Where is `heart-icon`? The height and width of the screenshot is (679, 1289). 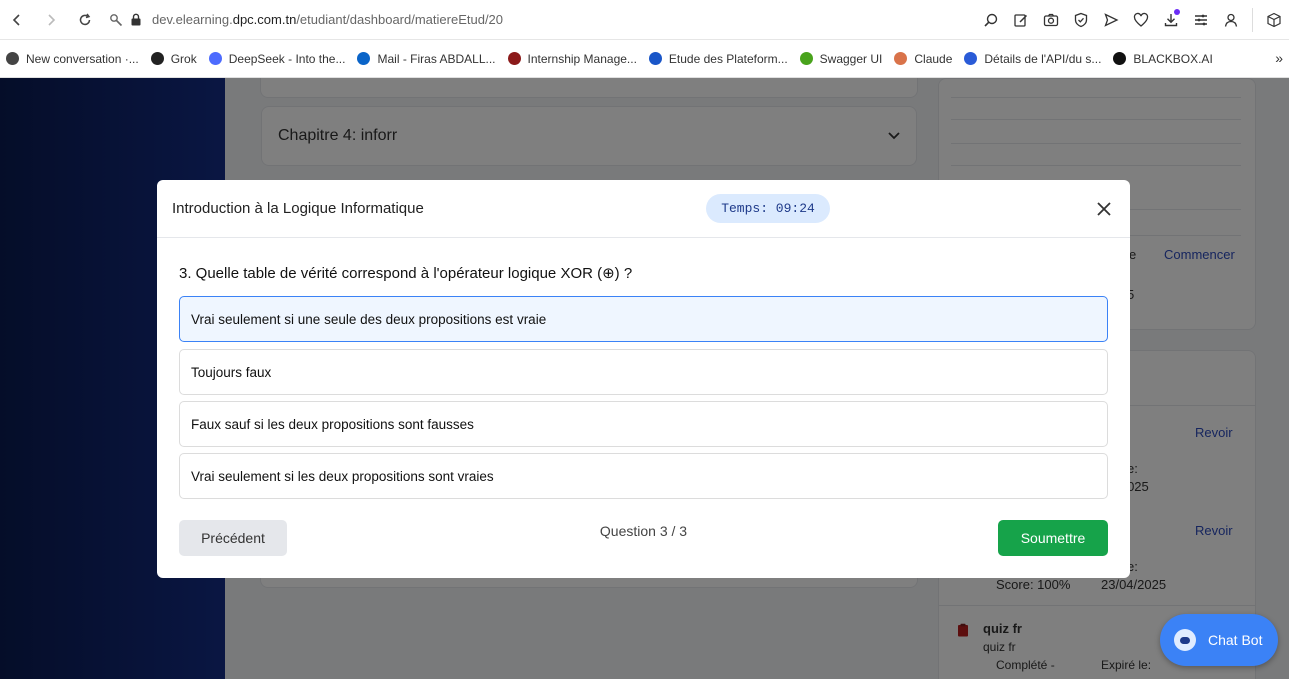 heart-icon is located at coordinates (1141, 19).